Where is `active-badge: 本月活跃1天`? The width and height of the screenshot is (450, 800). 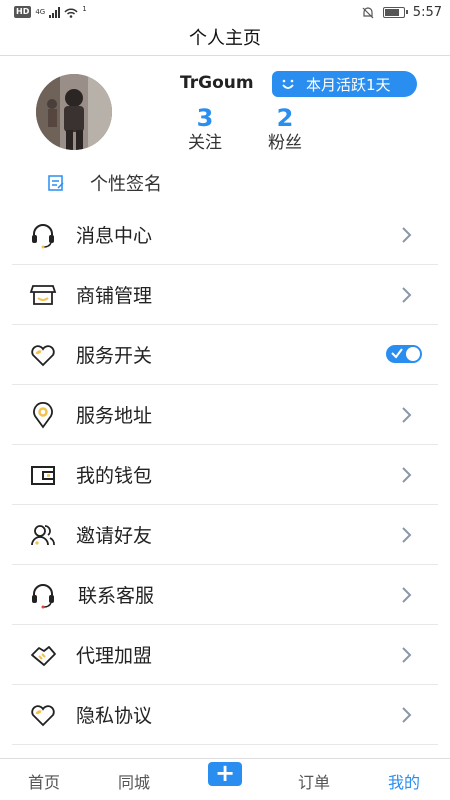 active-badge: 本月活跃1天 is located at coordinates (344, 84).